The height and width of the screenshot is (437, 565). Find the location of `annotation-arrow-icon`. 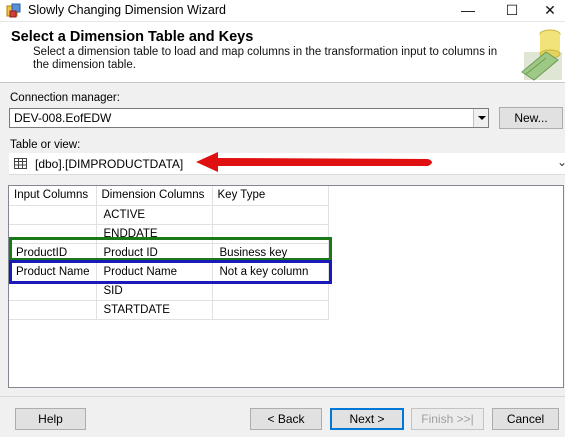

annotation-arrow-icon is located at coordinates (314, 162).